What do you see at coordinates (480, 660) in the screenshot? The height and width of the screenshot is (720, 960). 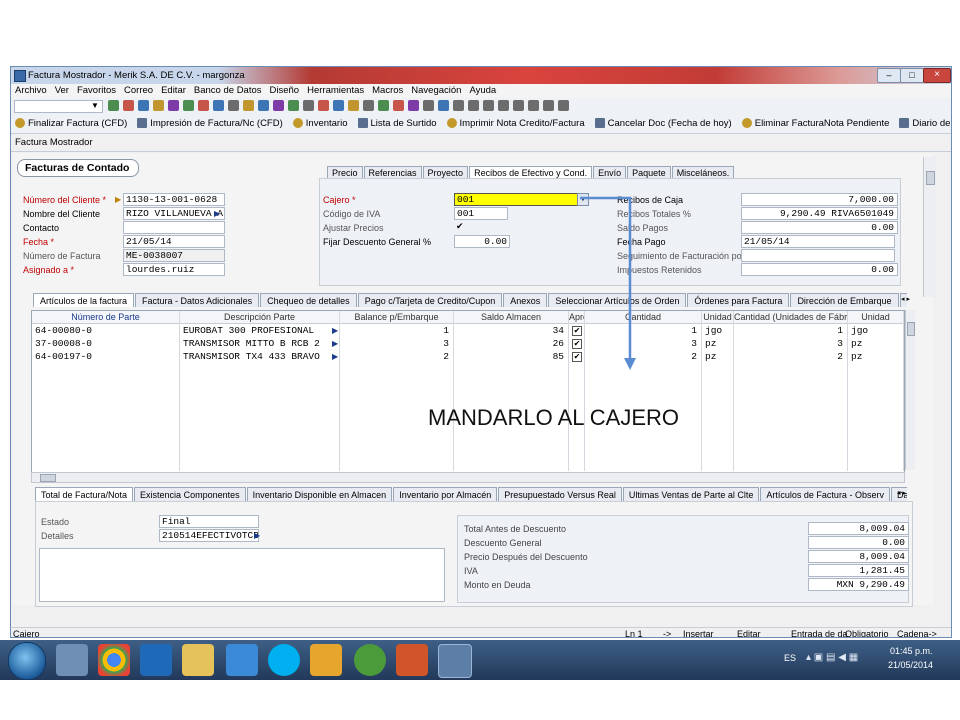 I see `windows-taskbar: ES ▴ ▣ ▤ ◀ ▦ 01:45 p.m. 21/05/2014` at bounding box center [480, 660].